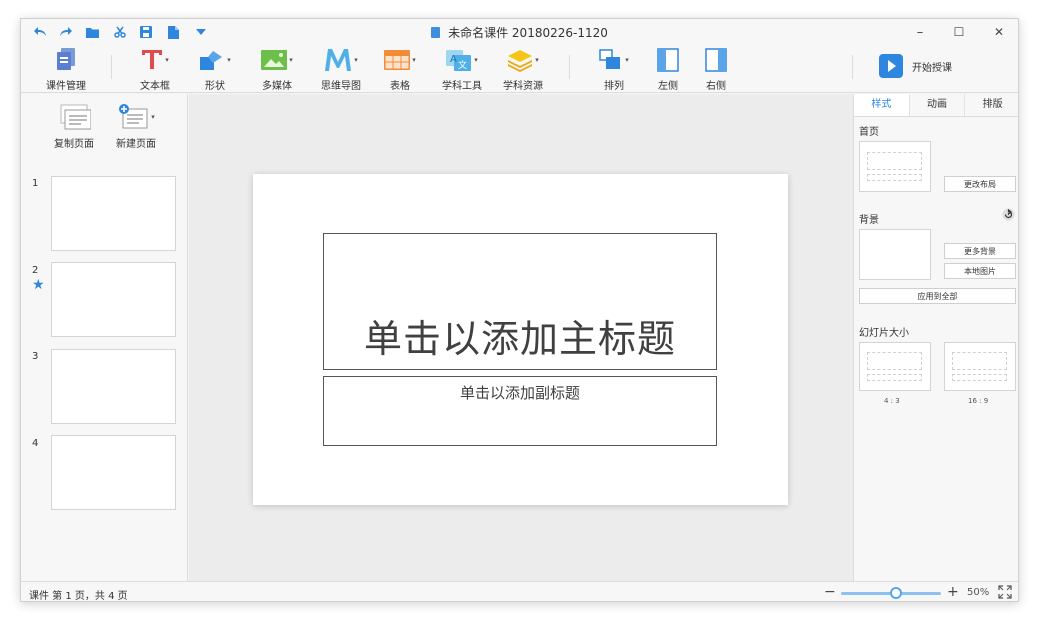  What do you see at coordinates (35, 183) in the screenshot?
I see `thumbnail-number: 1` at bounding box center [35, 183].